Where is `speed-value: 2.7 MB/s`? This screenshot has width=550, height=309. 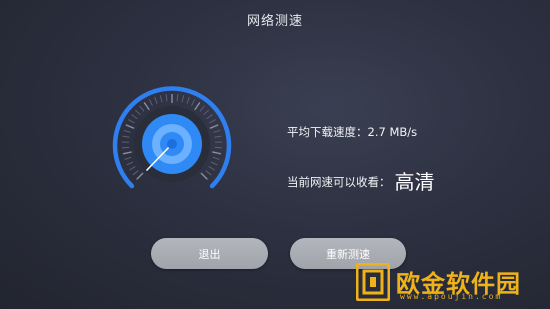 speed-value: 2.7 MB/s is located at coordinates (392, 132).